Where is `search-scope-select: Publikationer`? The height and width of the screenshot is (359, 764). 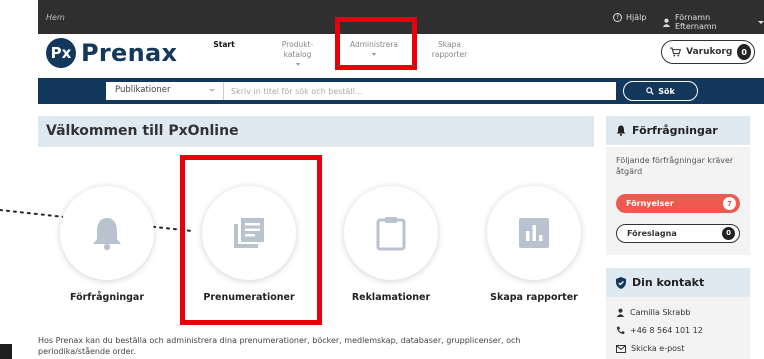 search-scope-select: Publikationer is located at coordinates (164, 91).